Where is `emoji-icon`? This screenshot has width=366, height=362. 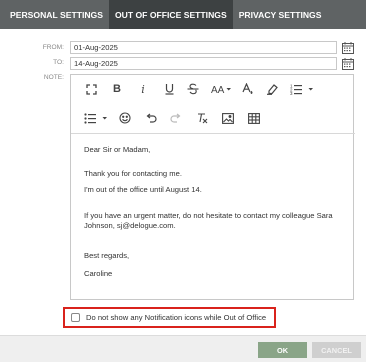 emoji-icon is located at coordinates (125, 118).